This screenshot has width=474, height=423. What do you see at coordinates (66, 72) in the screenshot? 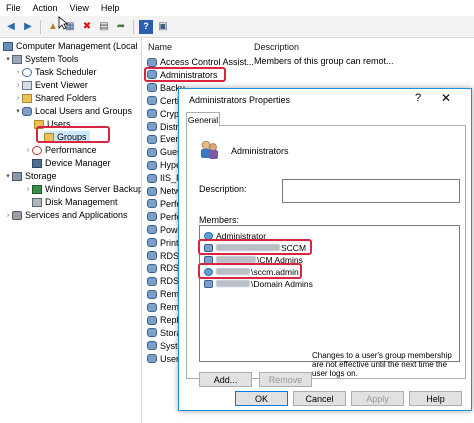
I see `tree-label: Task Scheduler` at bounding box center [66, 72].